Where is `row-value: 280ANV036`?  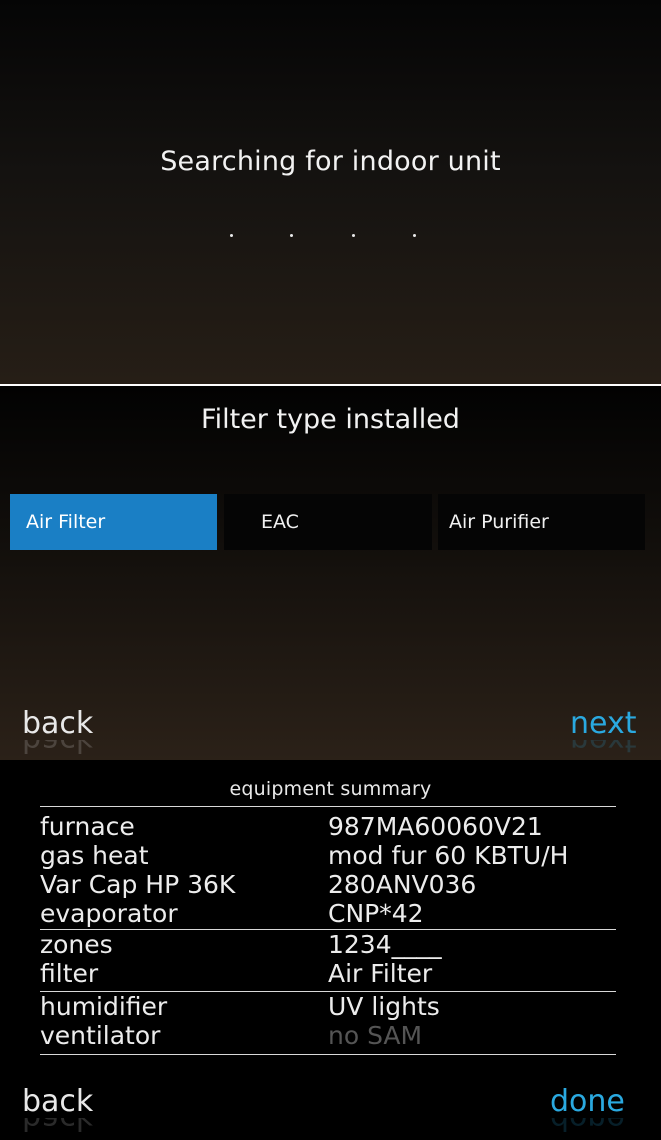 row-value: 280ANV036 is located at coordinates (402, 884).